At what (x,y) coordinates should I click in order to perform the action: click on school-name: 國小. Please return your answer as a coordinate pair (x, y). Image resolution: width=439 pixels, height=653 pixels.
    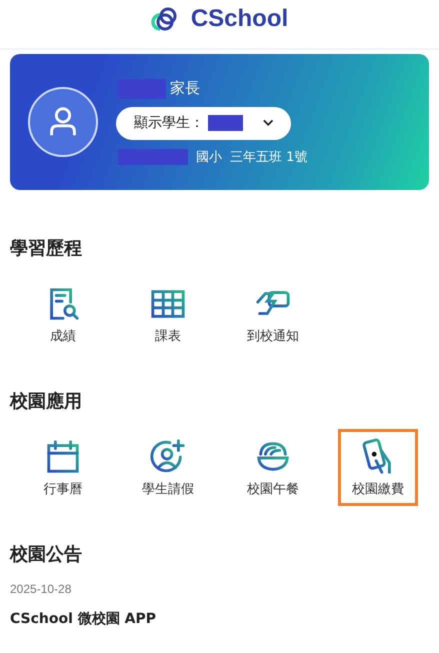
    Looking at the image, I should click on (209, 157).